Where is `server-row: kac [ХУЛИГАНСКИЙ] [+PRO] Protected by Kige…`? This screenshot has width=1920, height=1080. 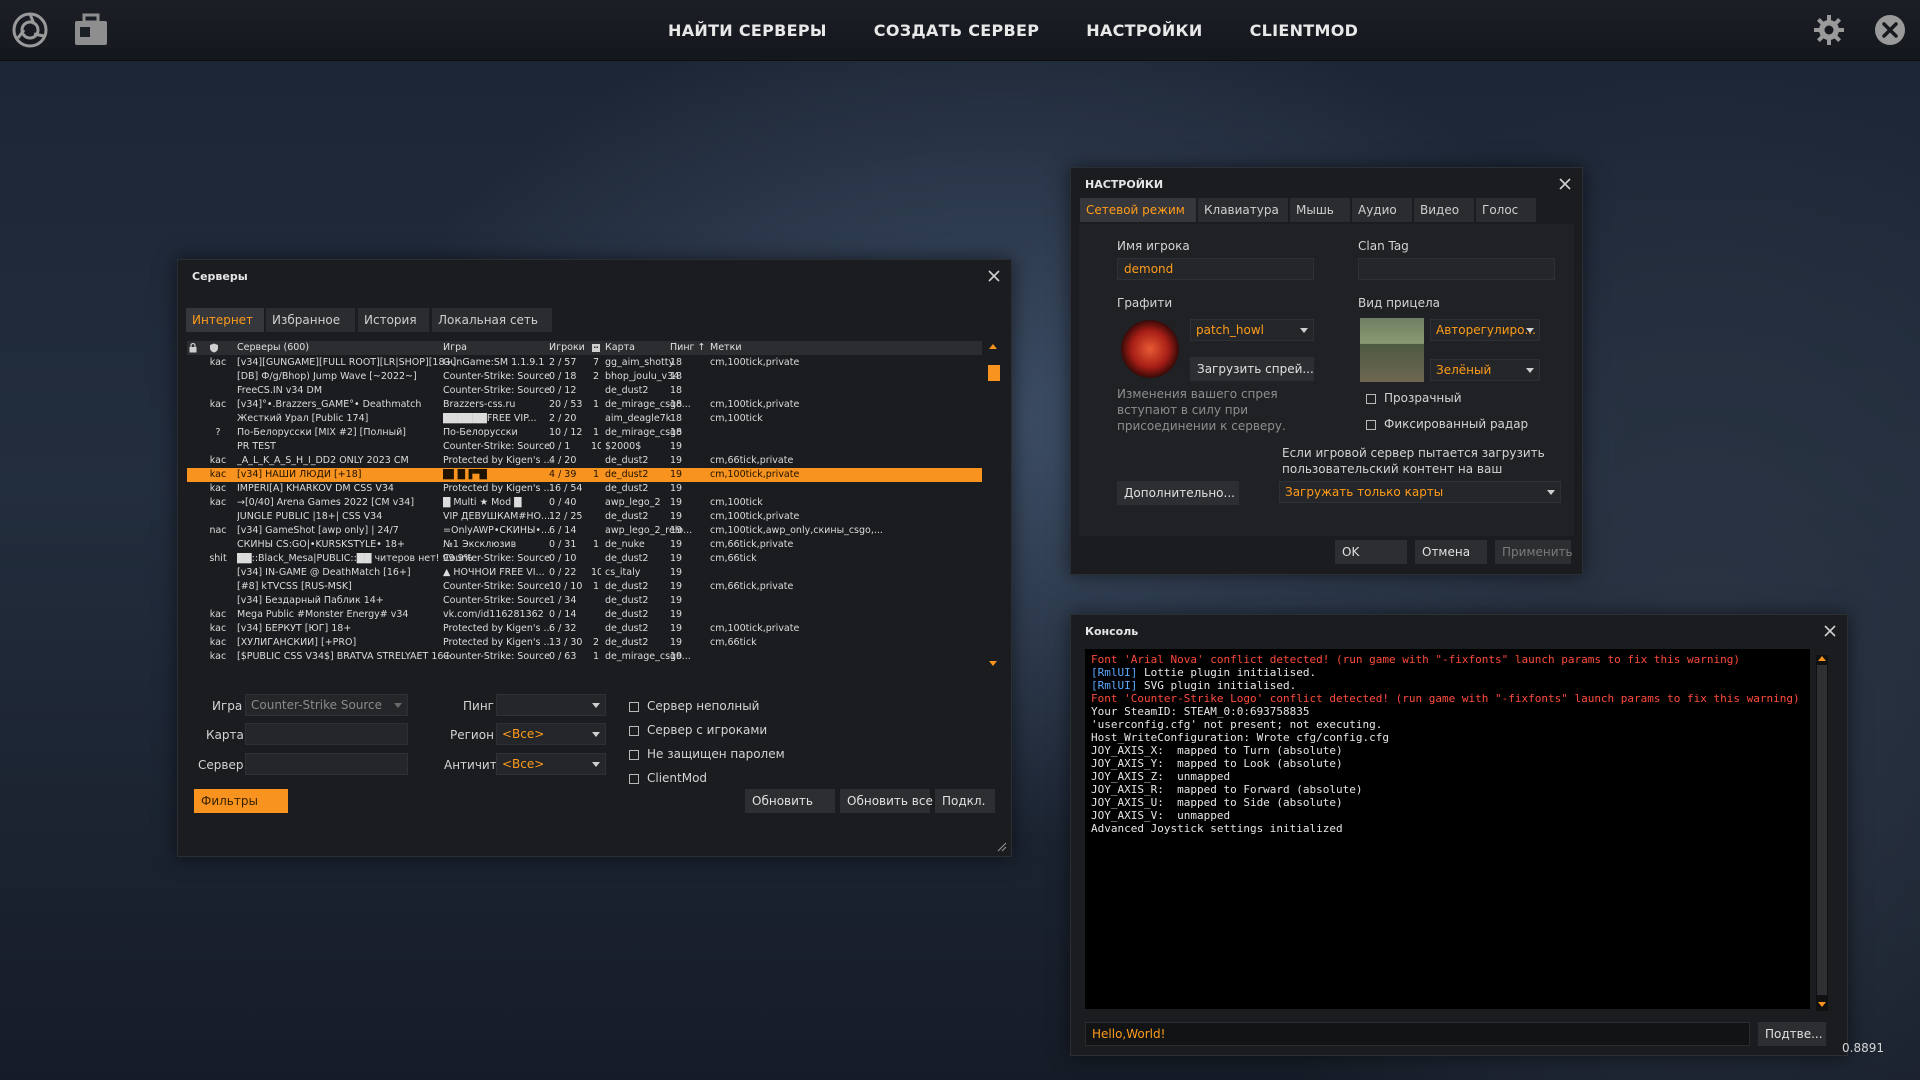 server-row: kac [ХУЛИГАНСКИЙ] [+PRO] Protected by Kige… is located at coordinates (584, 643).